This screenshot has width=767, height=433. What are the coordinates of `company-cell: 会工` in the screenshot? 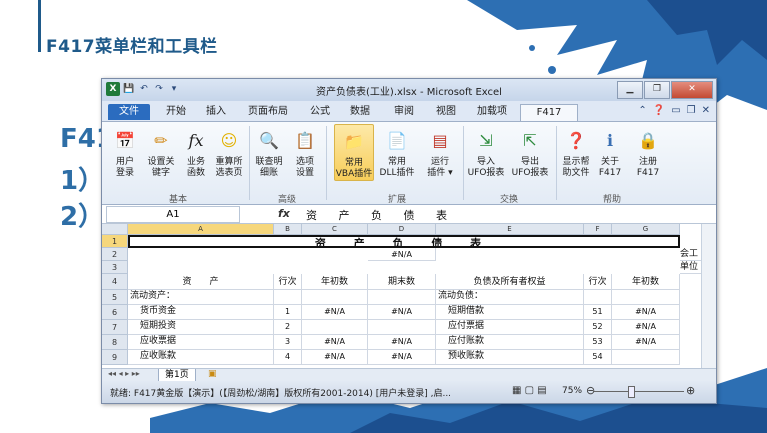 It's located at (691, 254).